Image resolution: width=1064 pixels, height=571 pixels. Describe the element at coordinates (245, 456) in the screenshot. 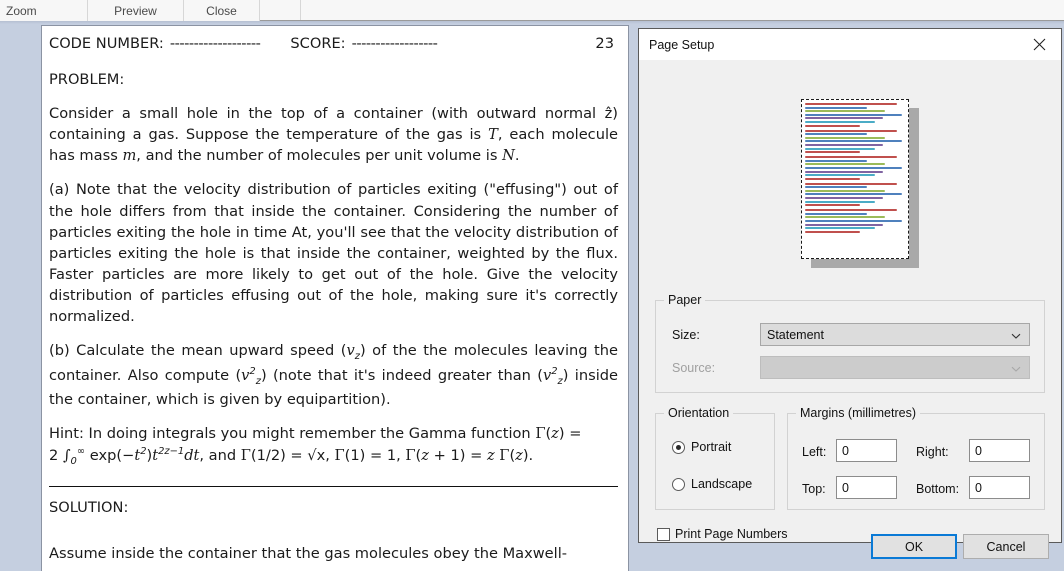

I see `gamma-2: Γ` at that location.